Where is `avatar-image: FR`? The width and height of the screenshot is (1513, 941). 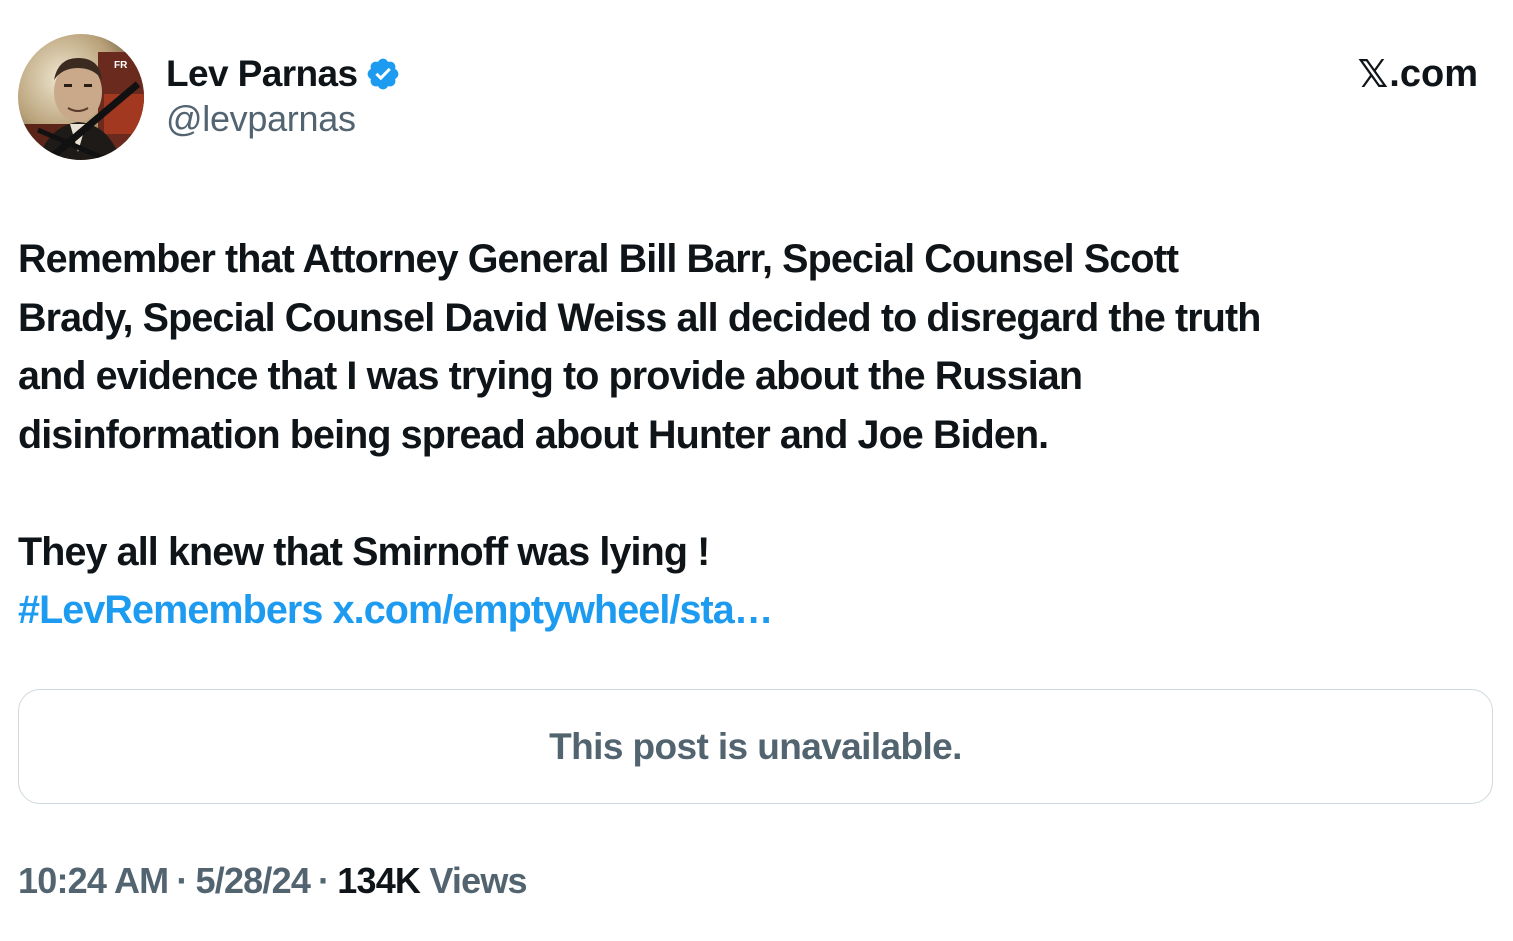 avatar-image: FR is located at coordinates (81, 97).